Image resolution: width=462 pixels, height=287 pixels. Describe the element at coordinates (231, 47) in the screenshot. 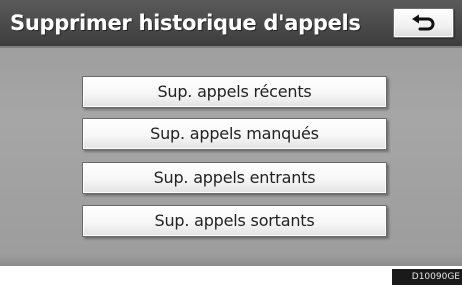

I see `header-divider` at that location.